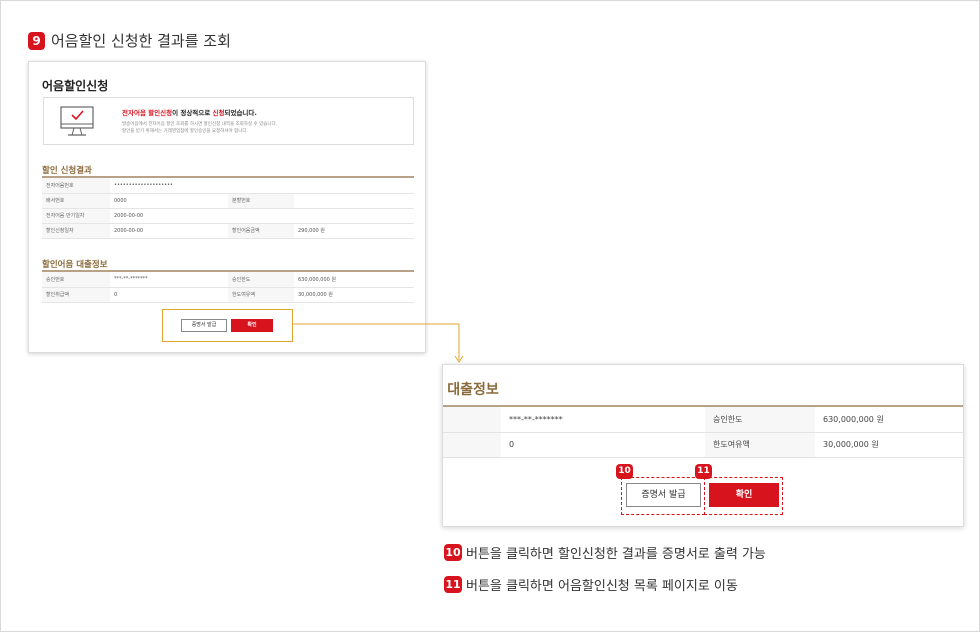 The width and height of the screenshot is (980, 632). I want to click on legend-item-10: 10 버튼을 클릭하면 할인신청한 결과를 증명서로 출력 가능, so click(605, 552).